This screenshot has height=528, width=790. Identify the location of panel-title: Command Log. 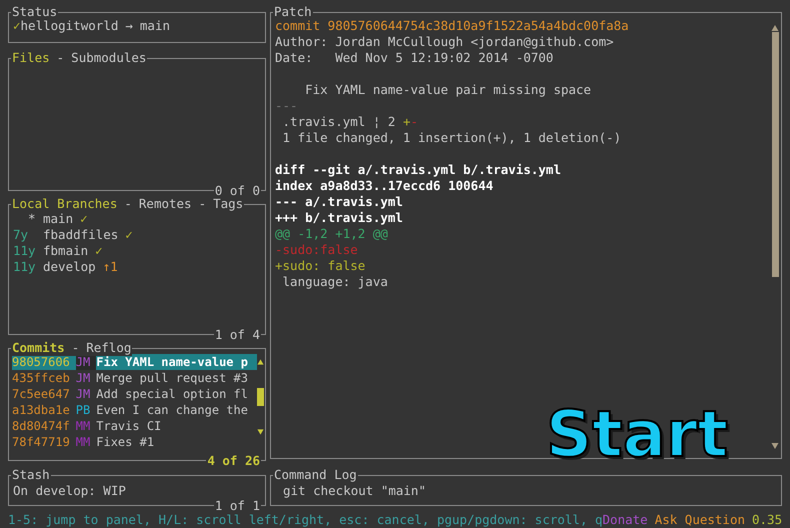
(315, 475).